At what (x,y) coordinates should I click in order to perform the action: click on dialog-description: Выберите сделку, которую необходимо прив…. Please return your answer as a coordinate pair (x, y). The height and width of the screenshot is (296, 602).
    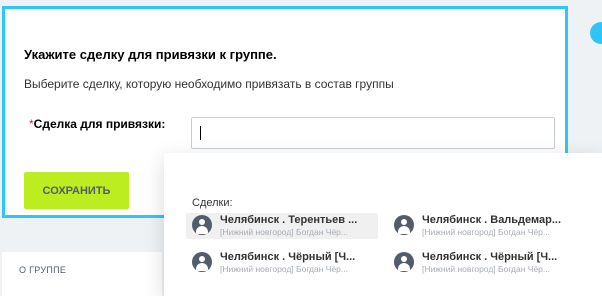
    Looking at the image, I should click on (209, 84).